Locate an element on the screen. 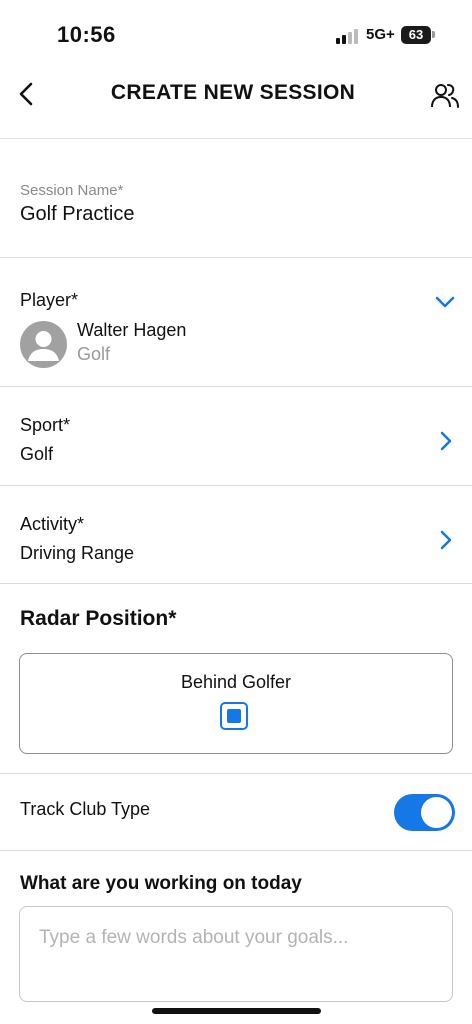  radar-option-label: Behind Golfer is located at coordinates (236, 682).